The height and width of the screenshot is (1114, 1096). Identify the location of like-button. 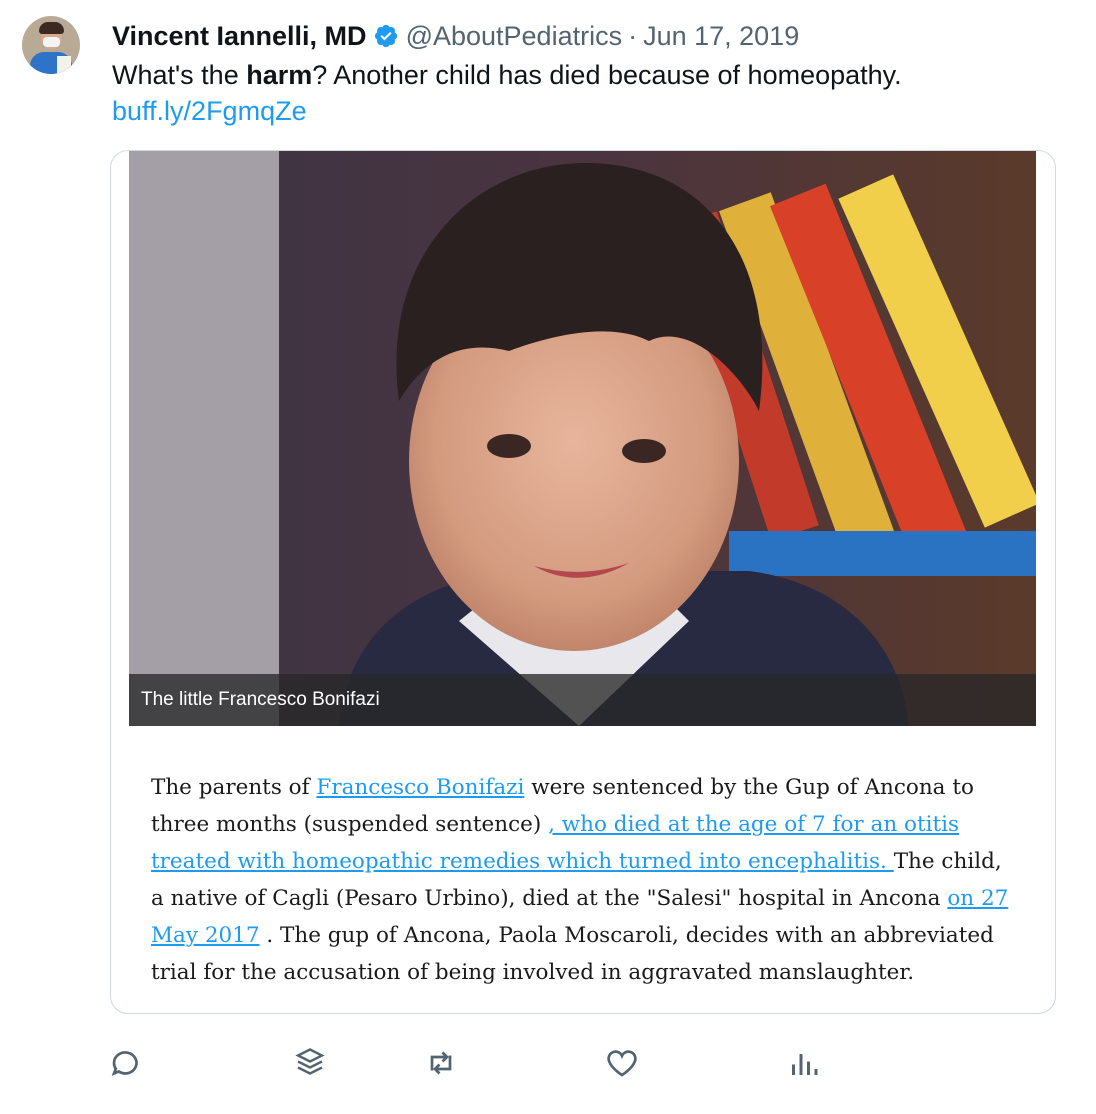
(622, 1063).